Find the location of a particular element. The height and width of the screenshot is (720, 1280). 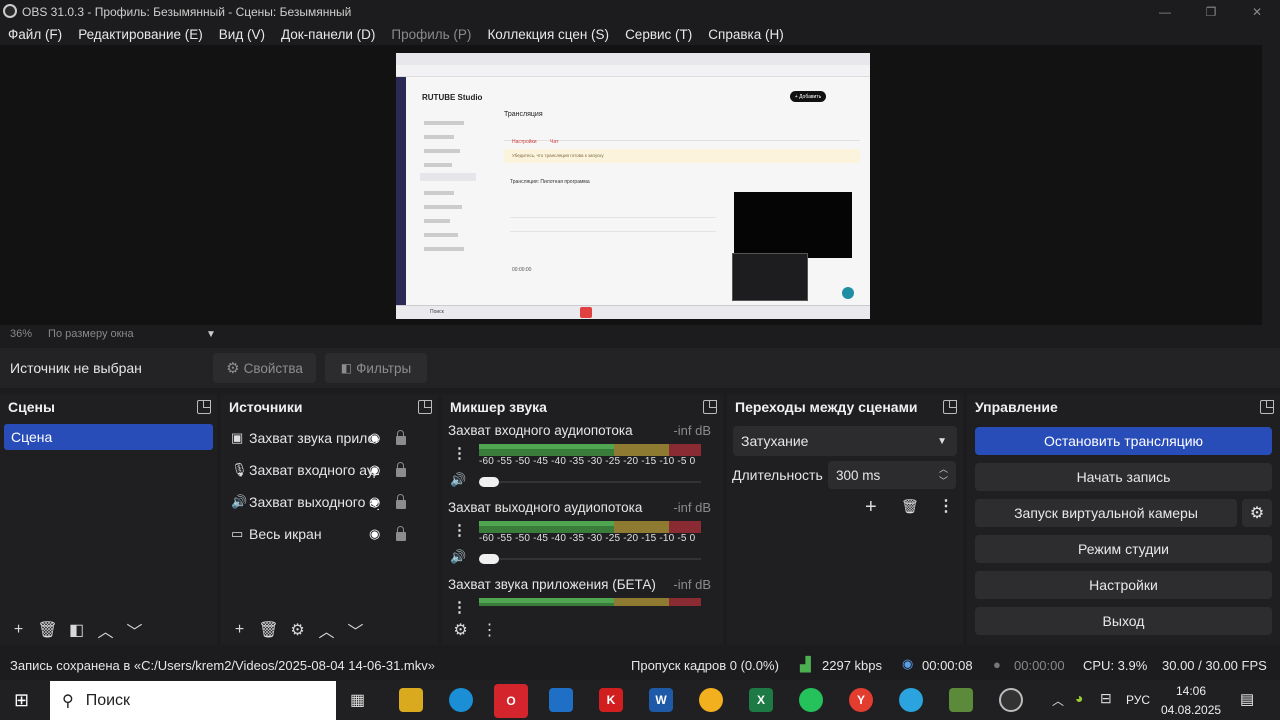

preview-add-button: + Добавить is located at coordinates (808, 96).